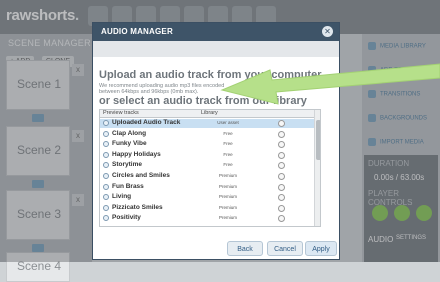  What do you see at coordinates (146, 122) in the screenshot?
I see `track-name: Uploaded Audio Track` at bounding box center [146, 122].